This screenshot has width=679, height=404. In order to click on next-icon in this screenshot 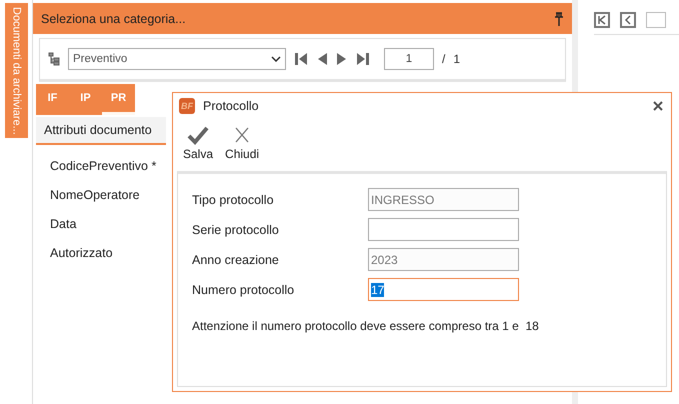, I will do `click(342, 59)`.